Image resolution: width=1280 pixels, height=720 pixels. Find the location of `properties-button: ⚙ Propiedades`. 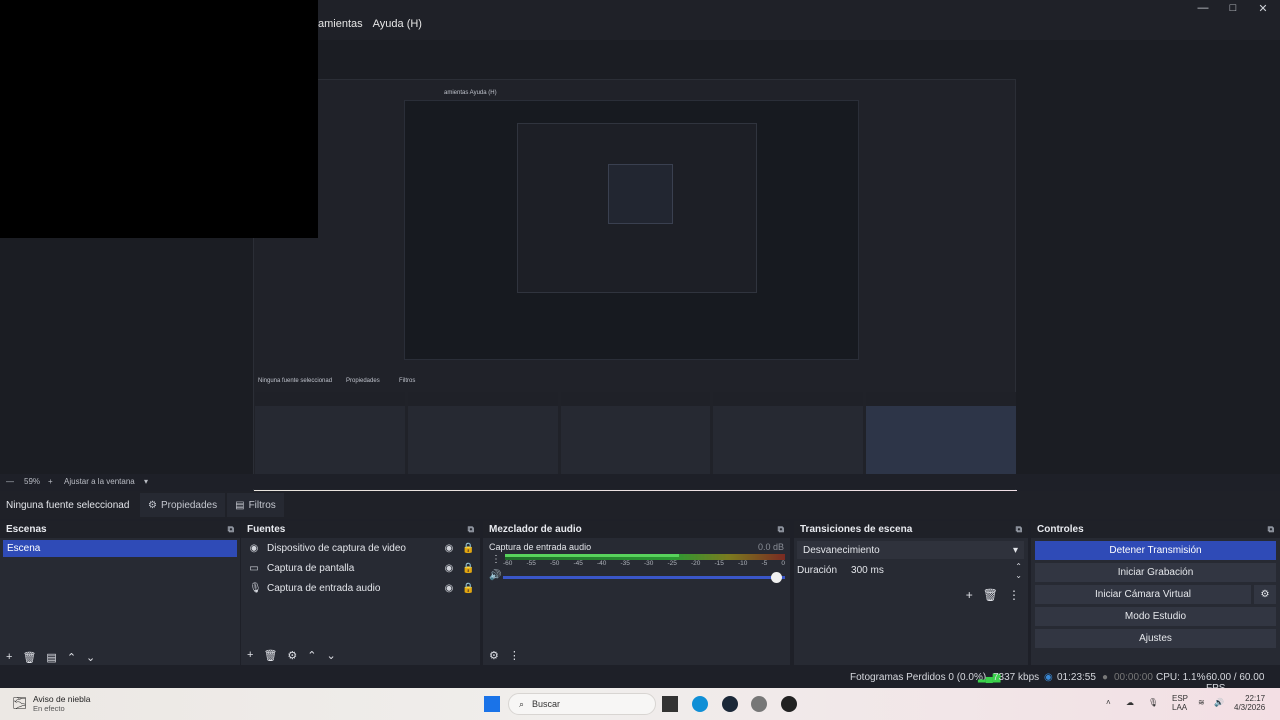

properties-button: ⚙ Propiedades is located at coordinates (183, 505).